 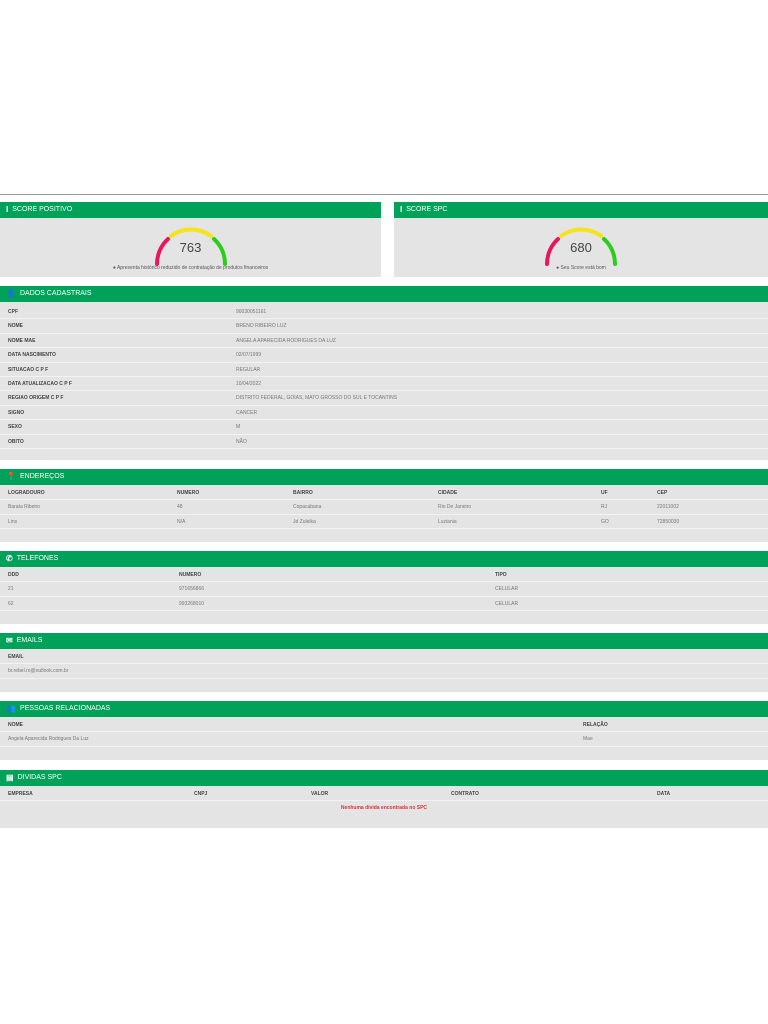 I want to click on table-cell: 72850030, so click(x=668, y=521).